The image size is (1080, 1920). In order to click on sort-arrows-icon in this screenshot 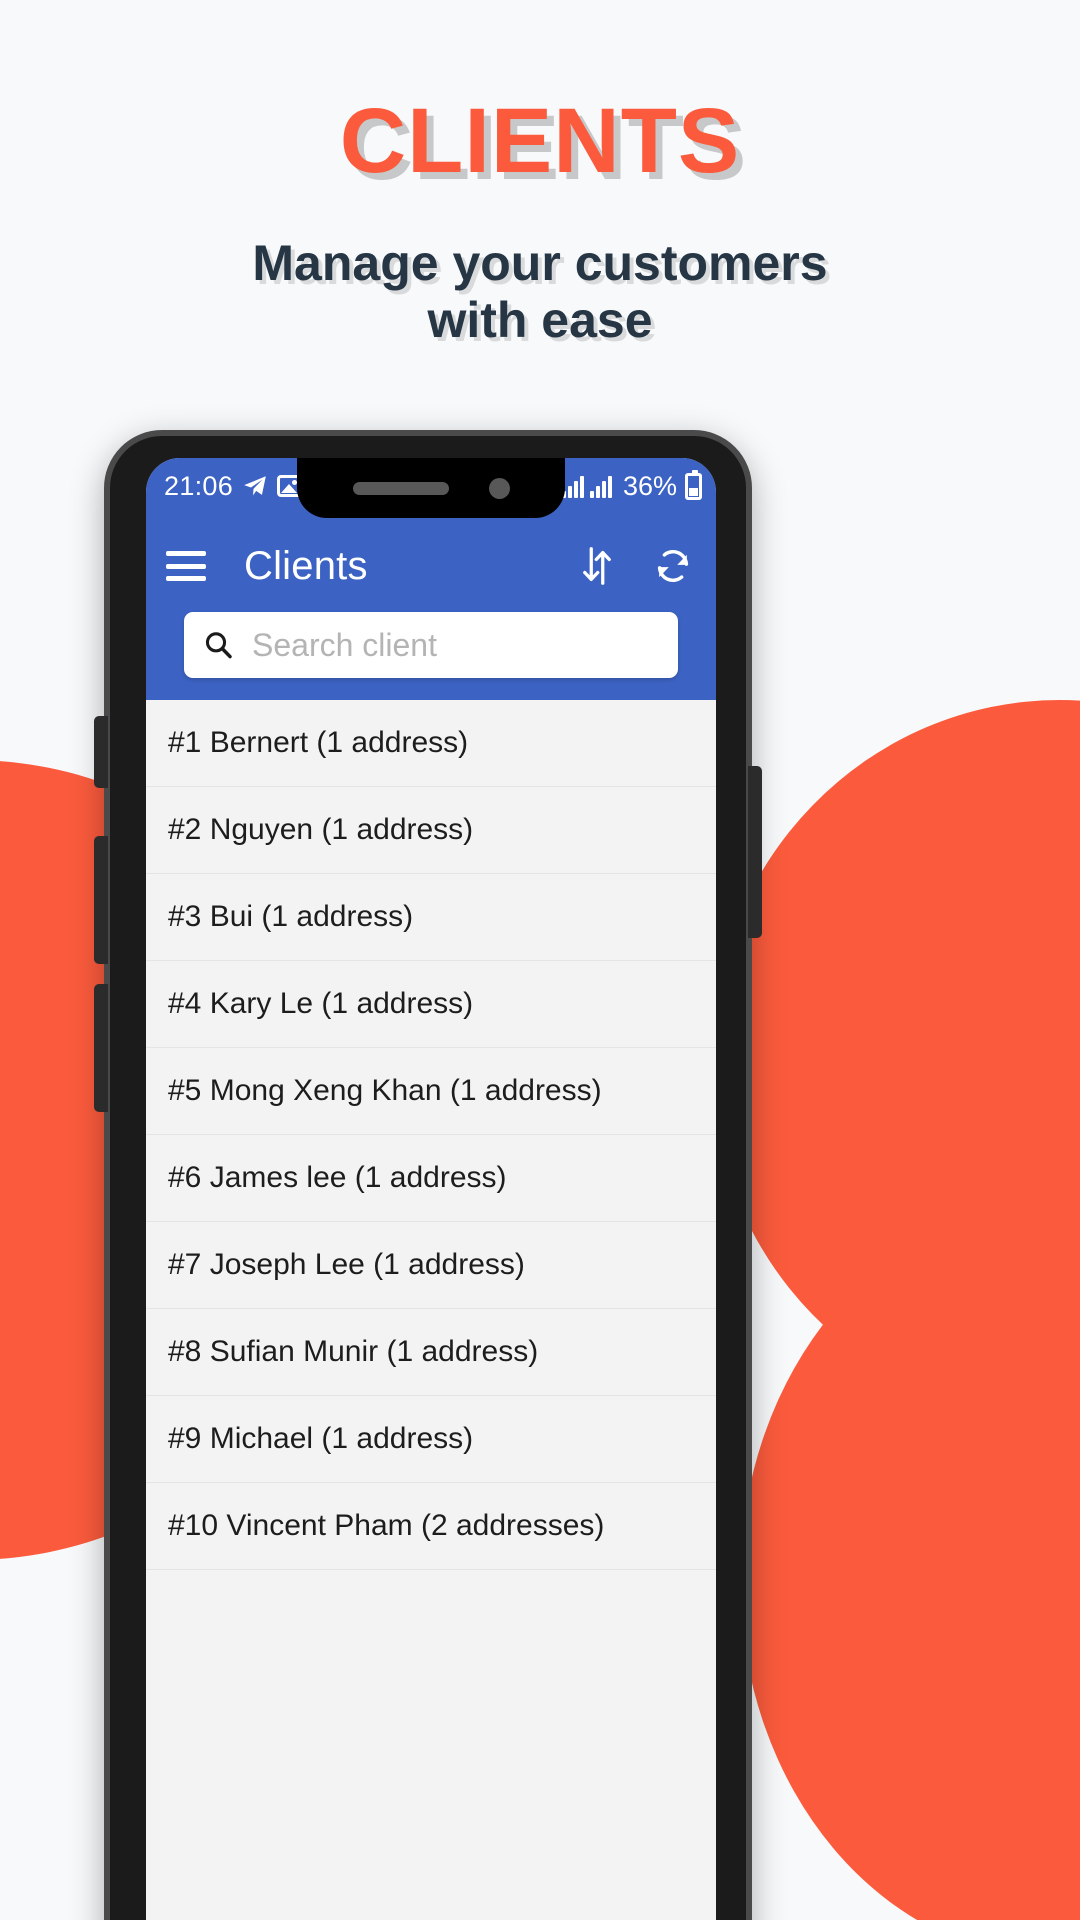, I will do `click(597, 566)`.